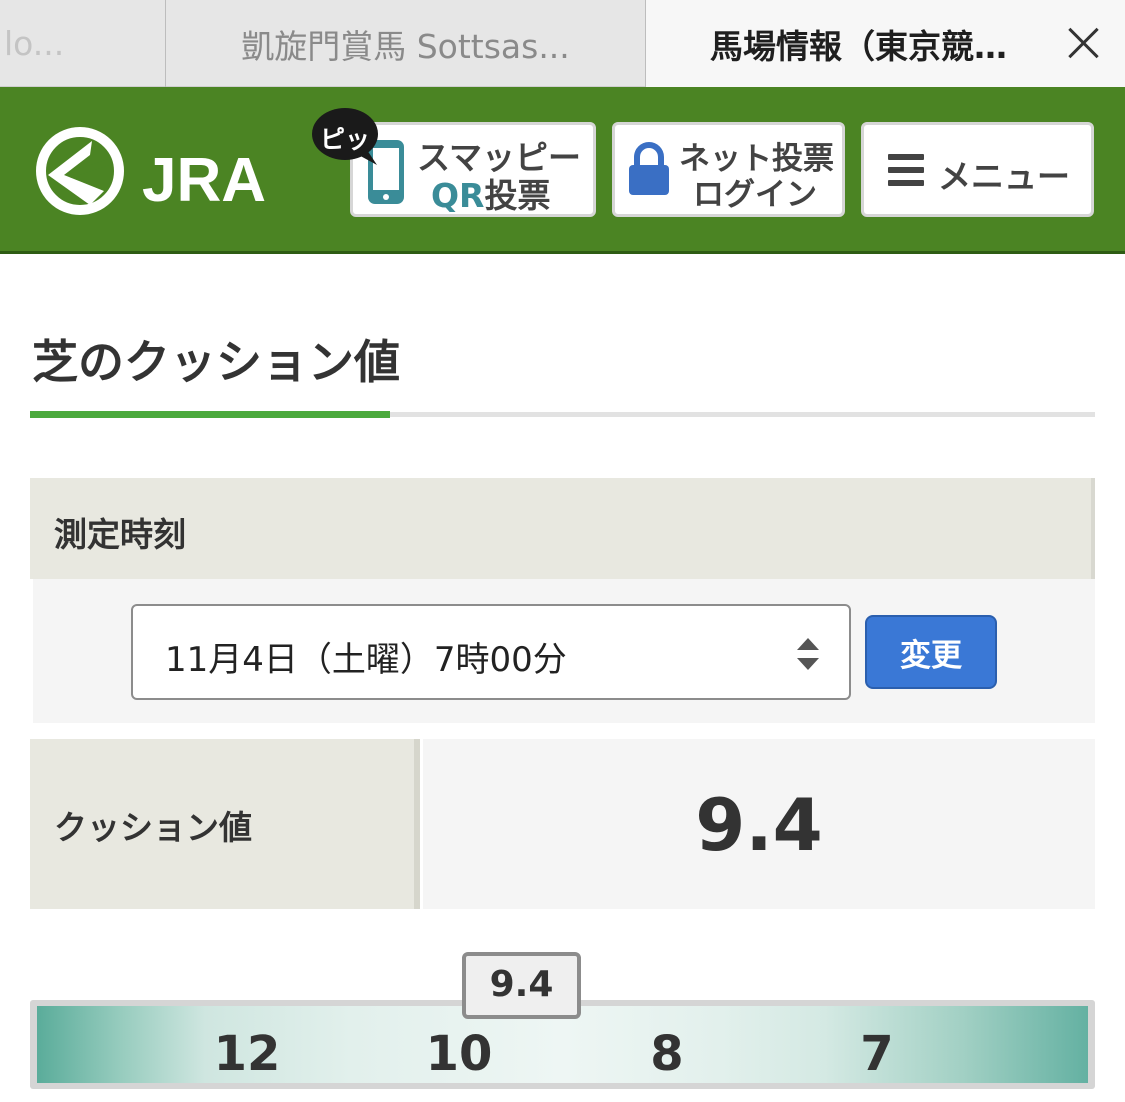 The image size is (1125, 1102). What do you see at coordinates (808, 654) in the screenshot?
I see `select-updown-icon` at bounding box center [808, 654].